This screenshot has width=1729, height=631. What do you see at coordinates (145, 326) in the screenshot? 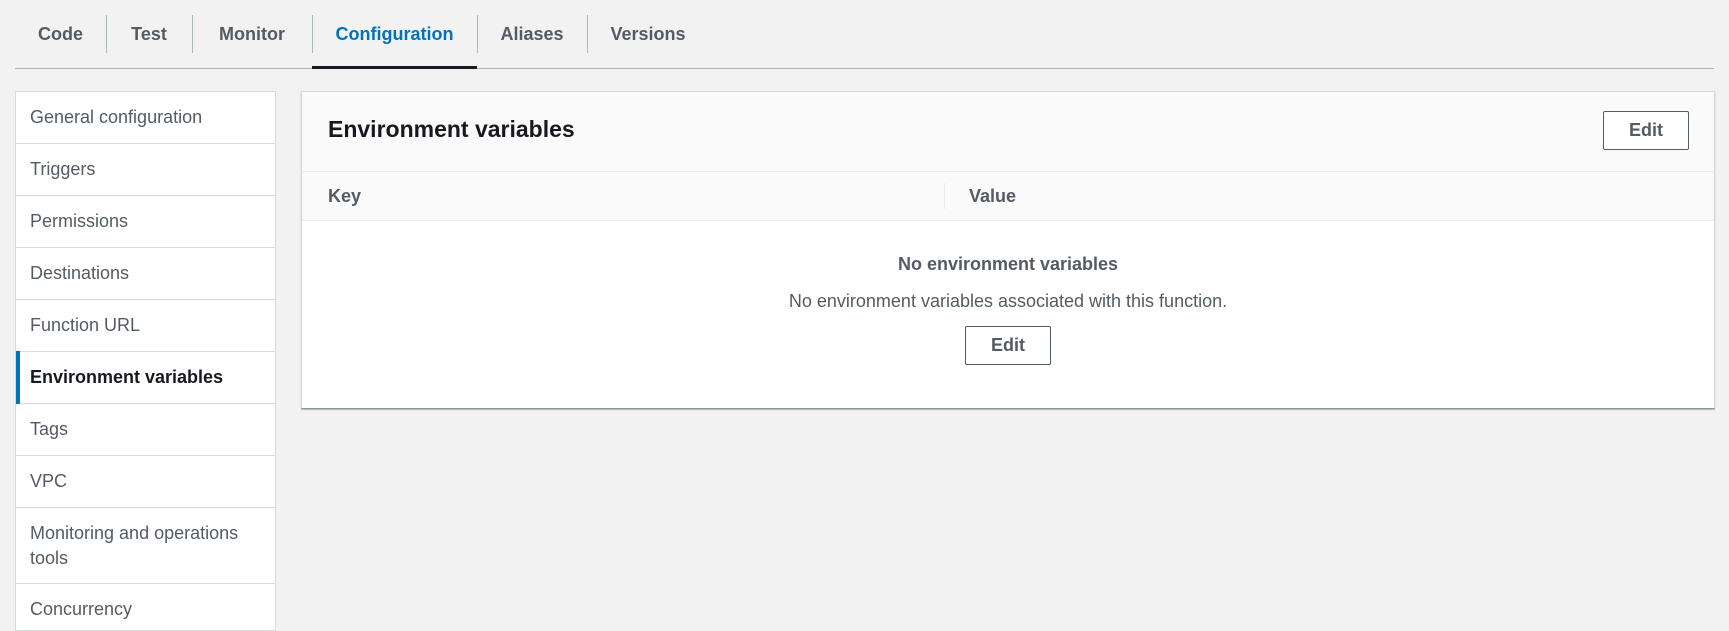
I see `sidebar-item-function-url: Function URL` at bounding box center [145, 326].